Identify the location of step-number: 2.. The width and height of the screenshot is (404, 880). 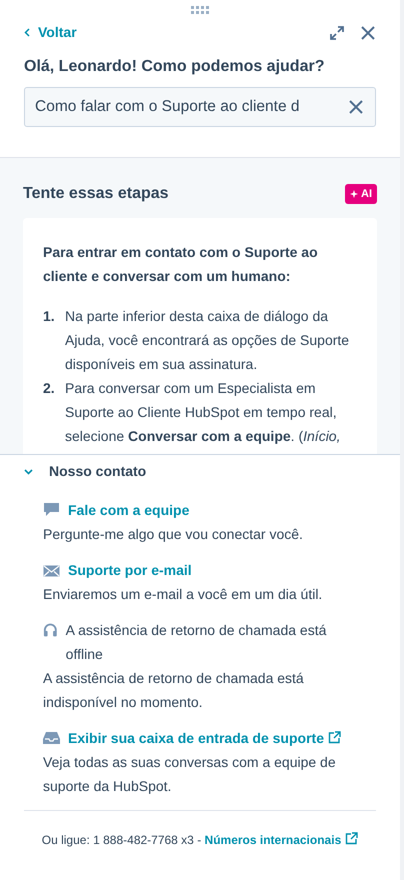
(49, 388).